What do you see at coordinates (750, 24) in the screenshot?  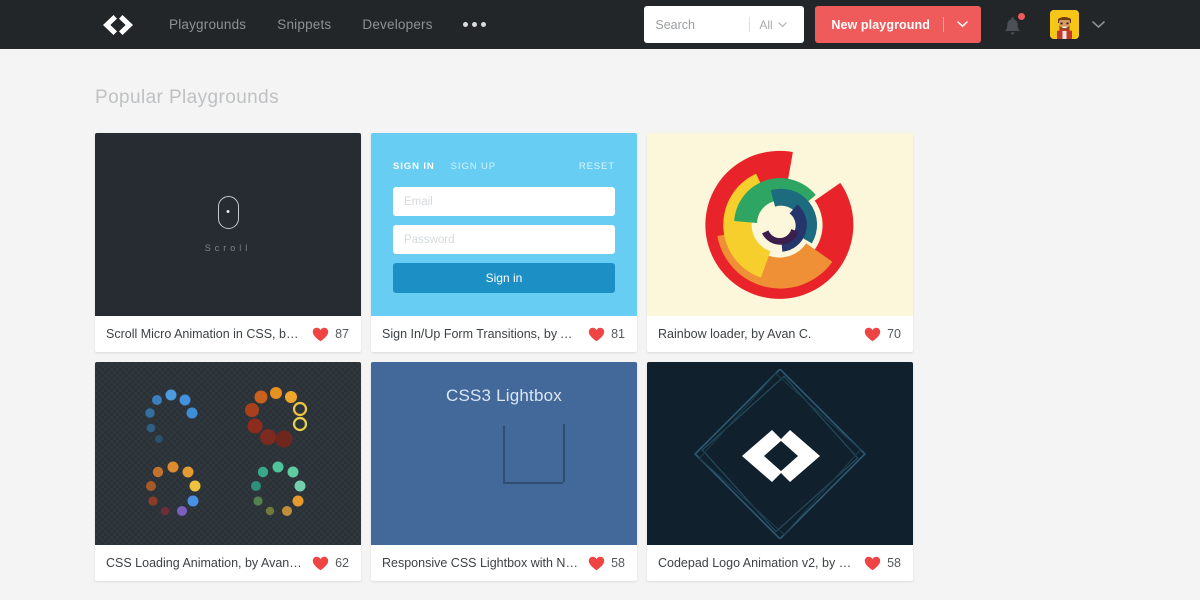 I see `search-divider` at bounding box center [750, 24].